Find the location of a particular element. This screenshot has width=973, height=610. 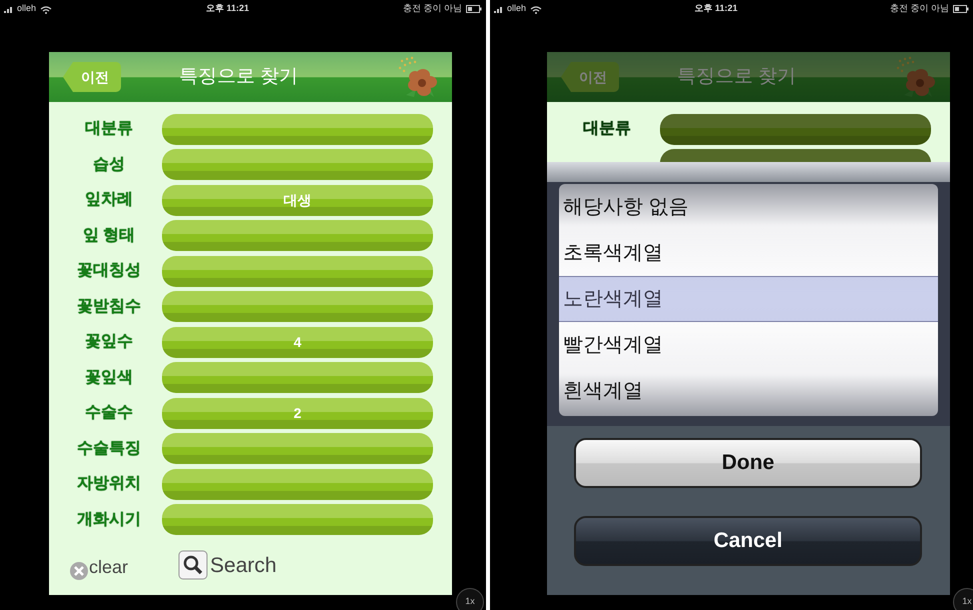

clear-button: clear is located at coordinates (98, 567).